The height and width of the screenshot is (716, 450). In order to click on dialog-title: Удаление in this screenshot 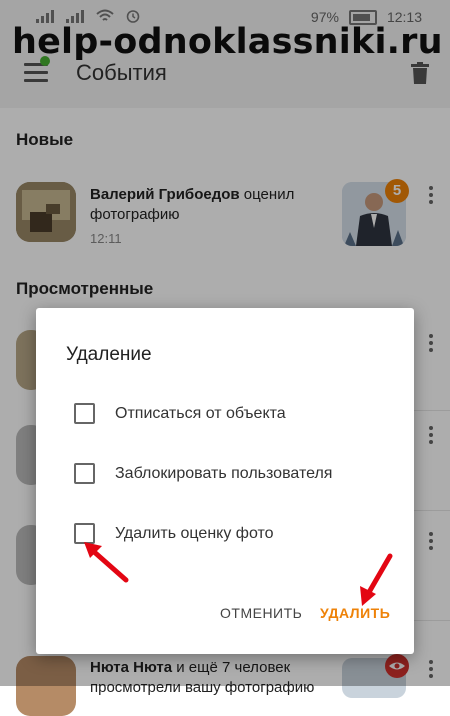, I will do `click(109, 354)`.